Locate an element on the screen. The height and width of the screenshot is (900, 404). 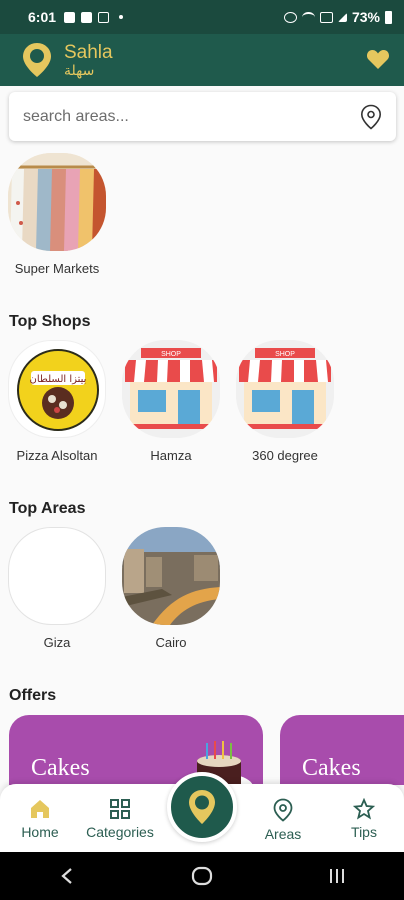
area-item: Giza is located at coordinates (57, 588).